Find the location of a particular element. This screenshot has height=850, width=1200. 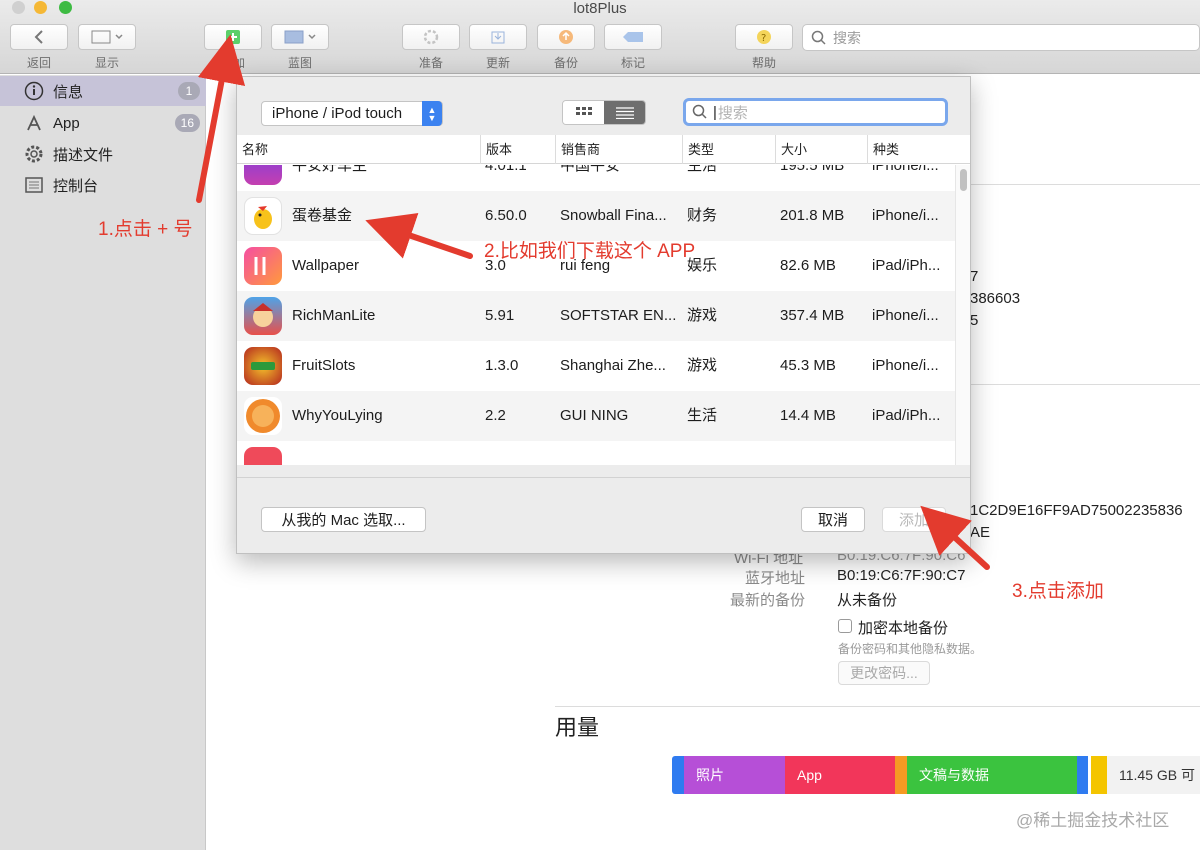

backup-button-group is located at coordinates (566, 37).